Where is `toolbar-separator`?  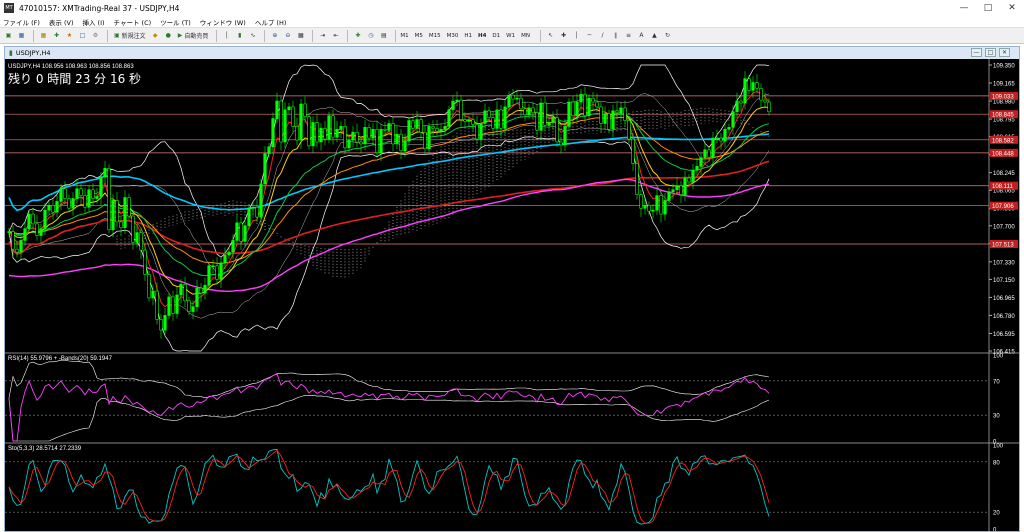 toolbar-separator is located at coordinates (265, 35).